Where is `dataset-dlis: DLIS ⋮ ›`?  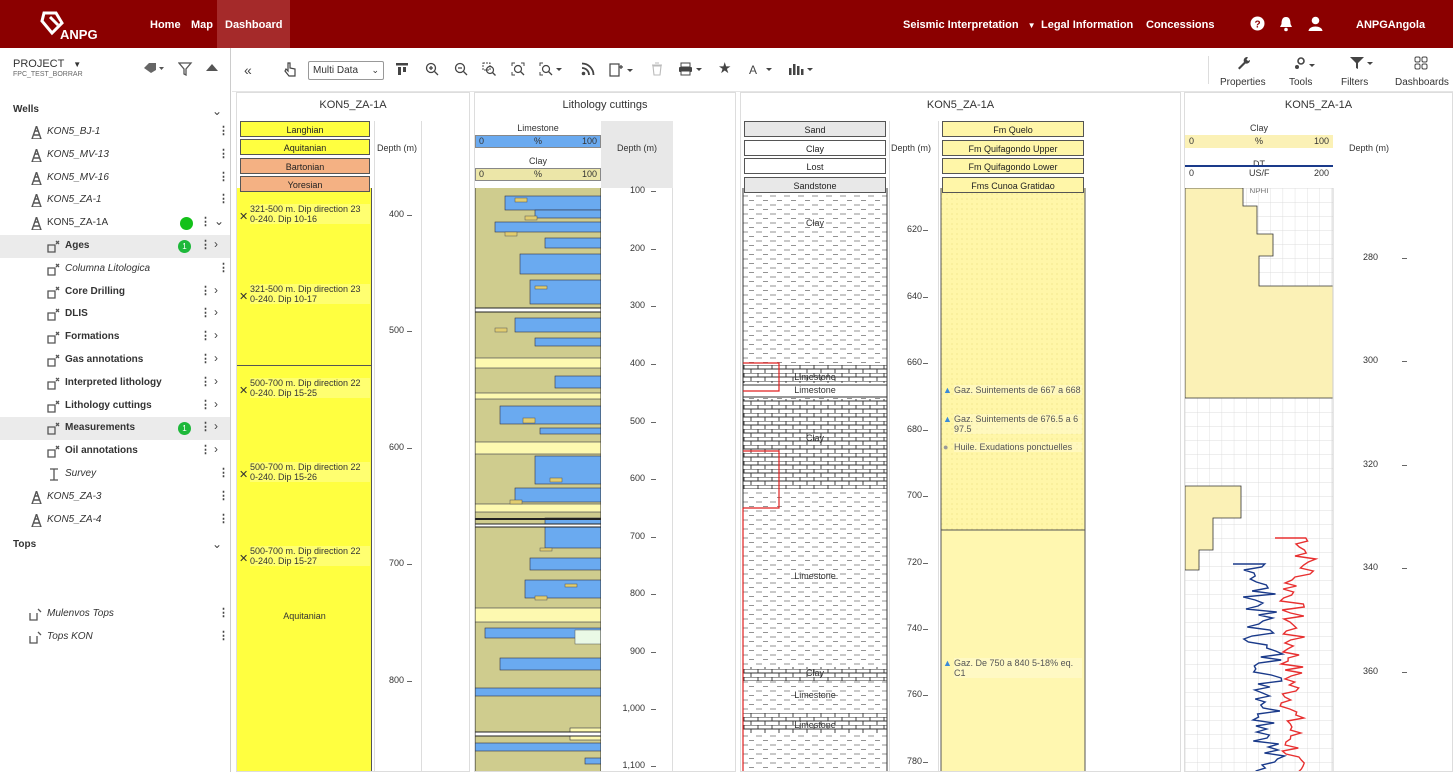 dataset-dlis: DLIS ⋮ › is located at coordinates (115, 314).